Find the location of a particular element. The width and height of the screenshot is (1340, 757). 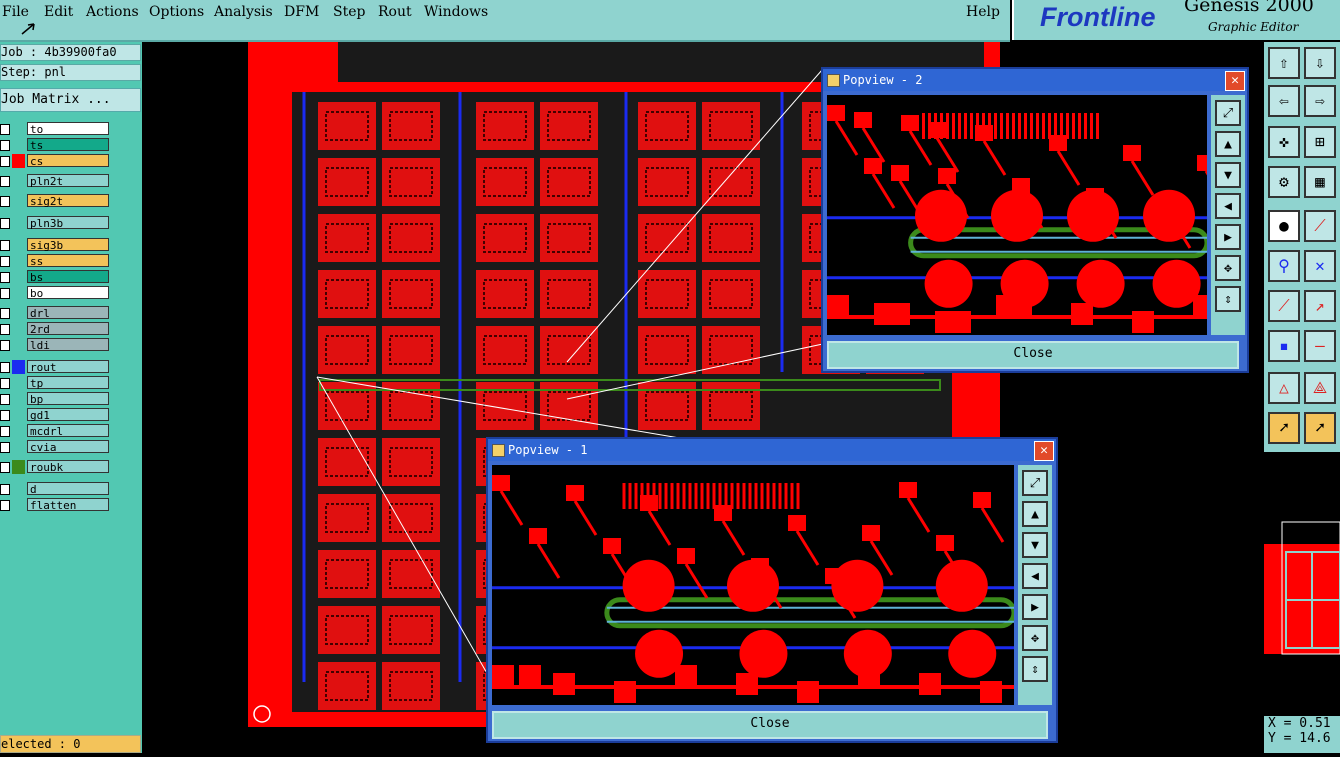

zoom-up-icon: ⇧ is located at coordinates (1284, 63).